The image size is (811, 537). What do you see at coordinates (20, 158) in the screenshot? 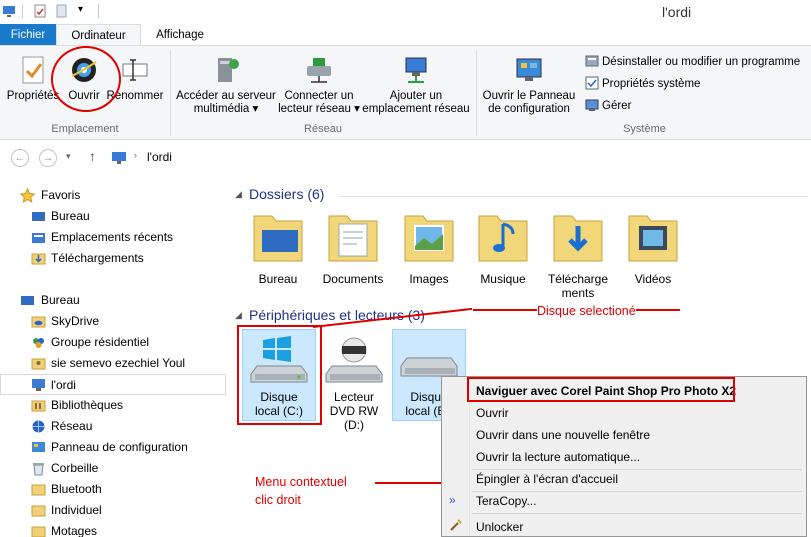
I see `back-arrow-icon: ←` at bounding box center [20, 158].